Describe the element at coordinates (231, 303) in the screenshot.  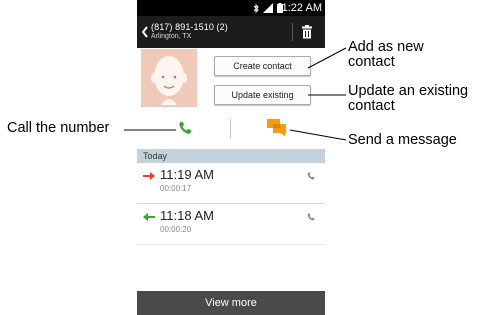
I see `view-more-button: View more` at that location.